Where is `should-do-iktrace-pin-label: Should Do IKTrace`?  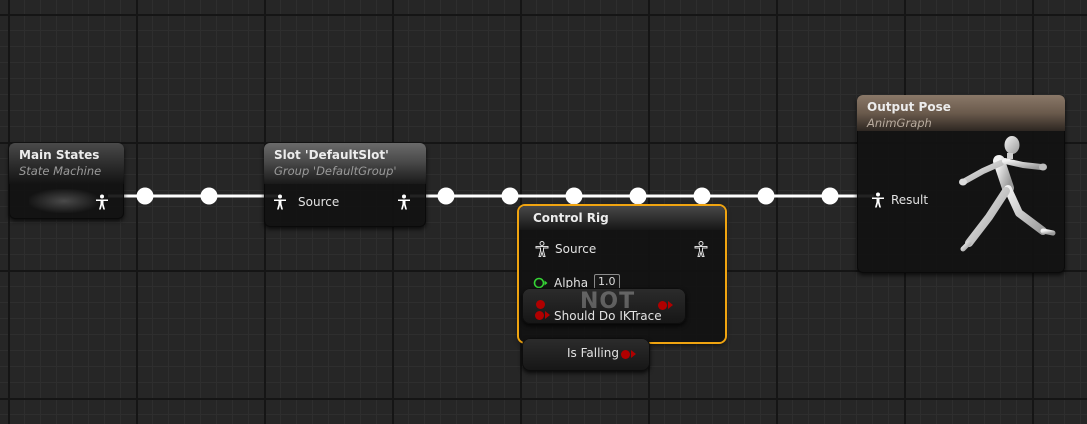 should-do-iktrace-pin-label: Should Do IKTrace is located at coordinates (608, 316).